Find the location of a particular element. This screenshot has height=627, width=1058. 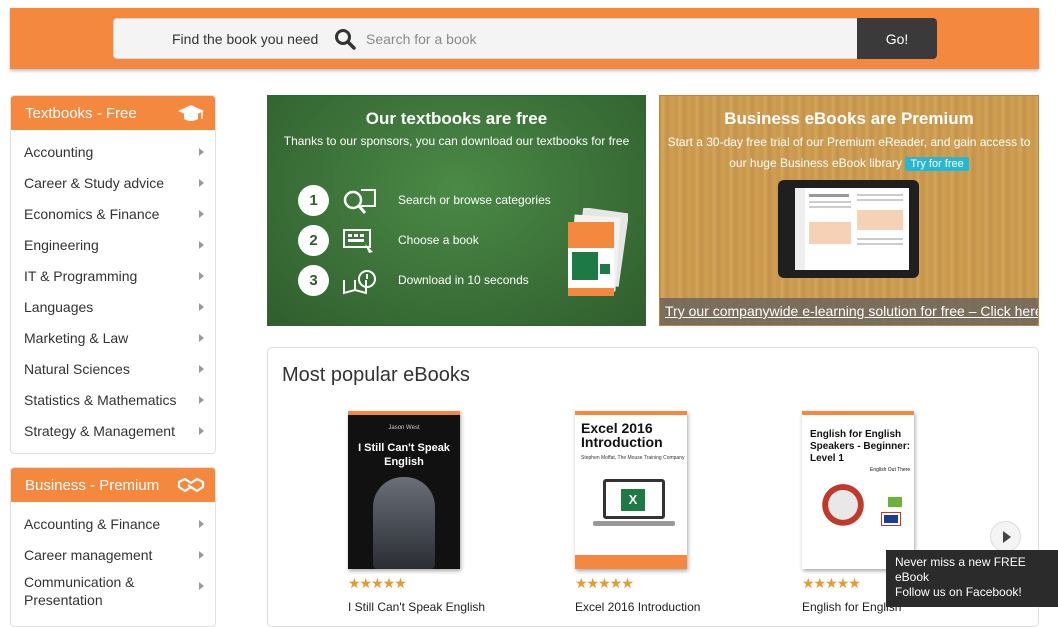

sidebar-item-label: Economics & Finance is located at coordinates (92, 214).